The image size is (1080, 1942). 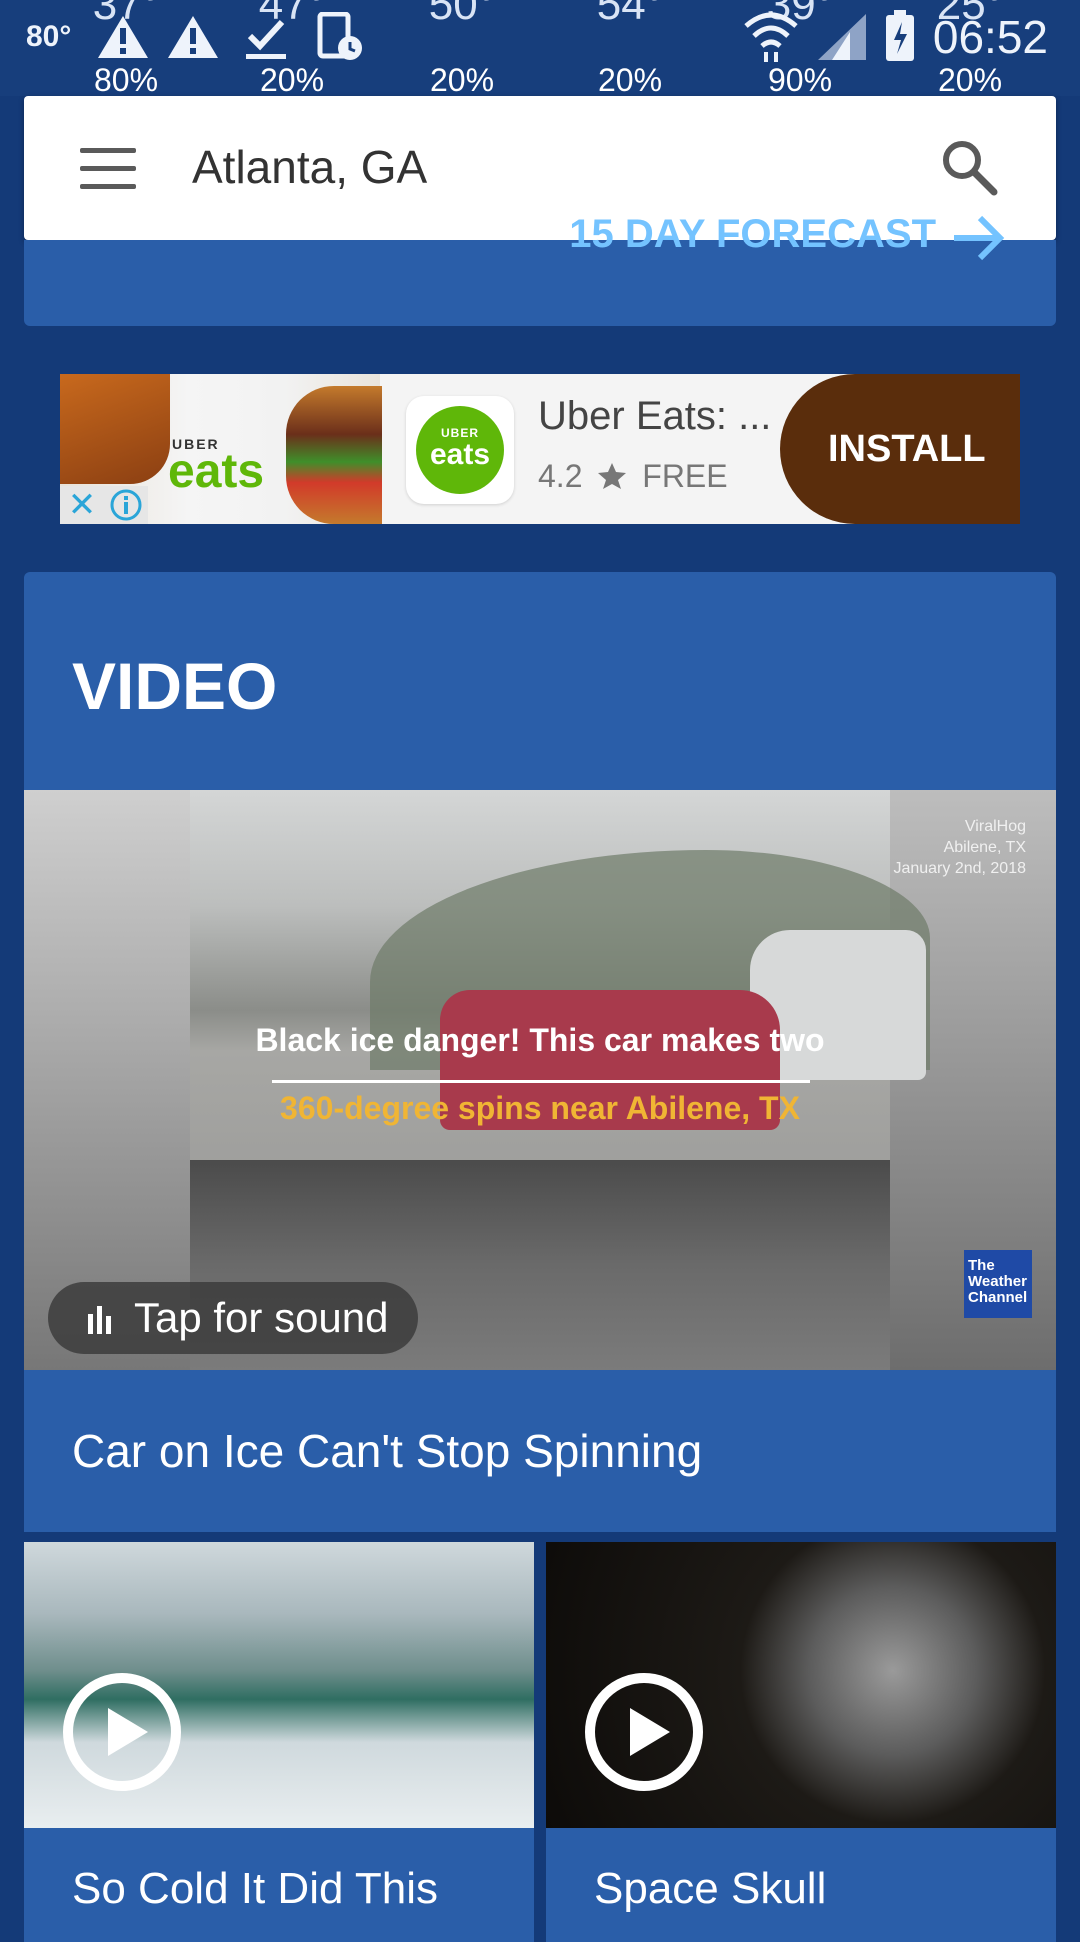 What do you see at coordinates (842, 37) in the screenshot?
I see `cell-signal-icon` at bounding box center [842, 37].